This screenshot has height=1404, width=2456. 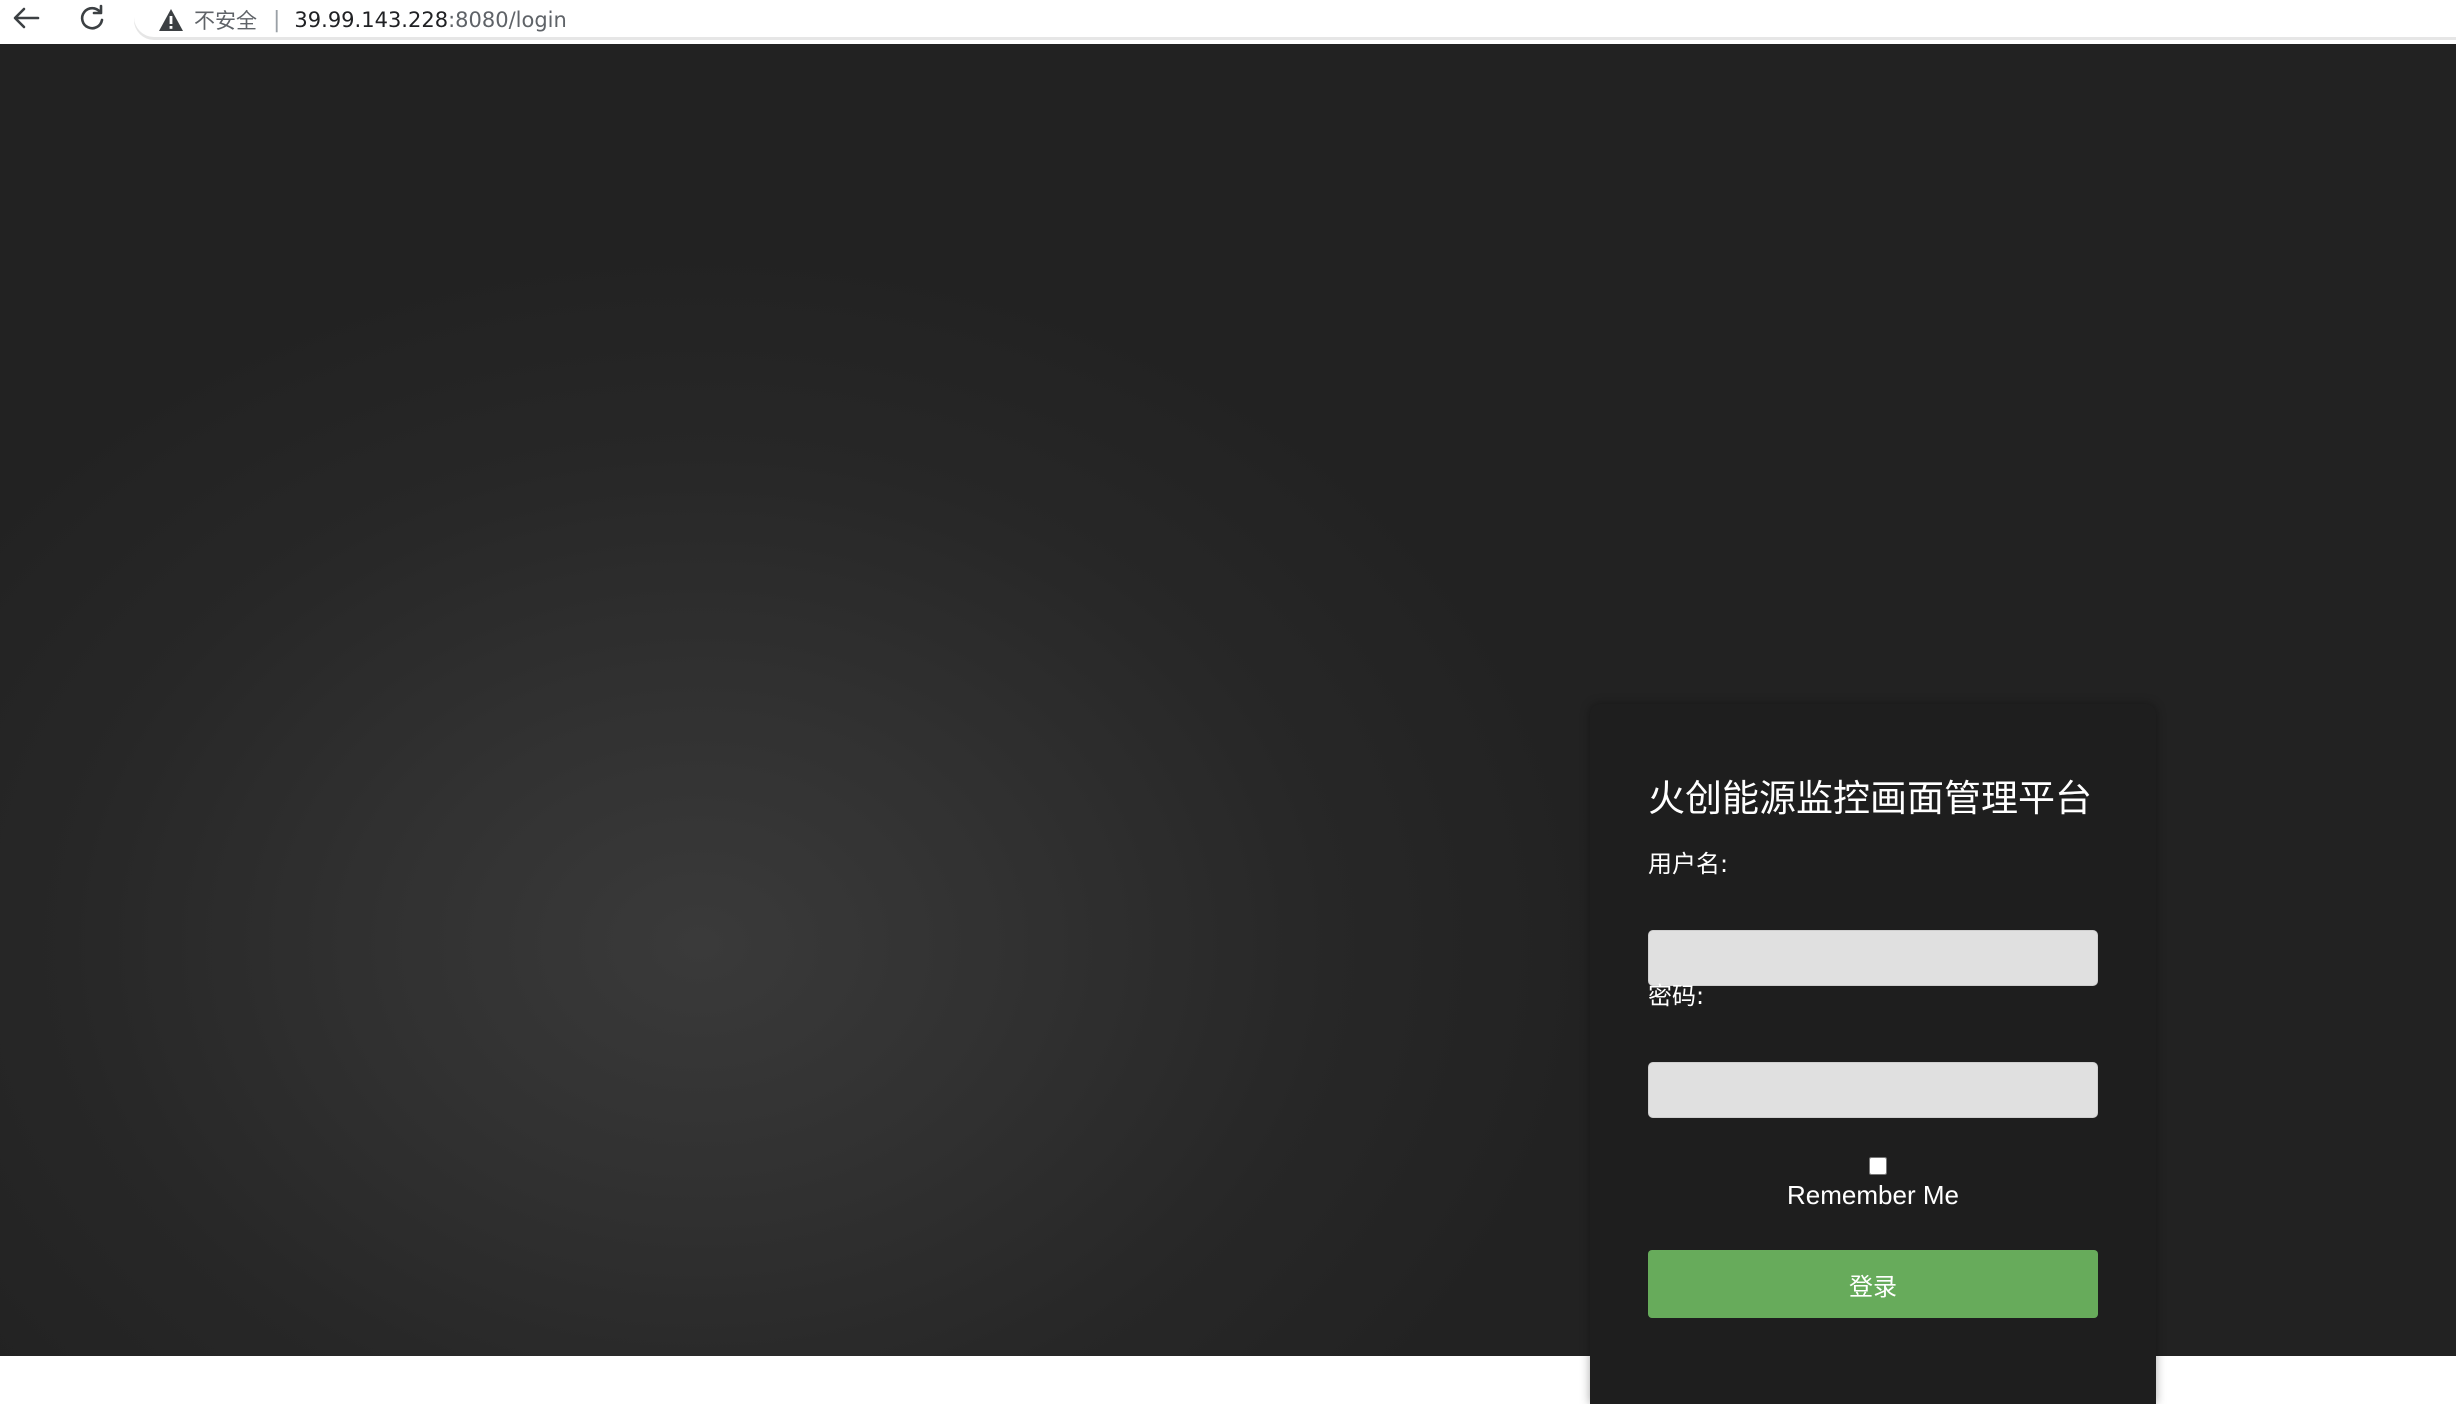 What do you see at coordinates (1873, 958) in the screenshot?
I see `username-input` at bounding box center [1873, 958].